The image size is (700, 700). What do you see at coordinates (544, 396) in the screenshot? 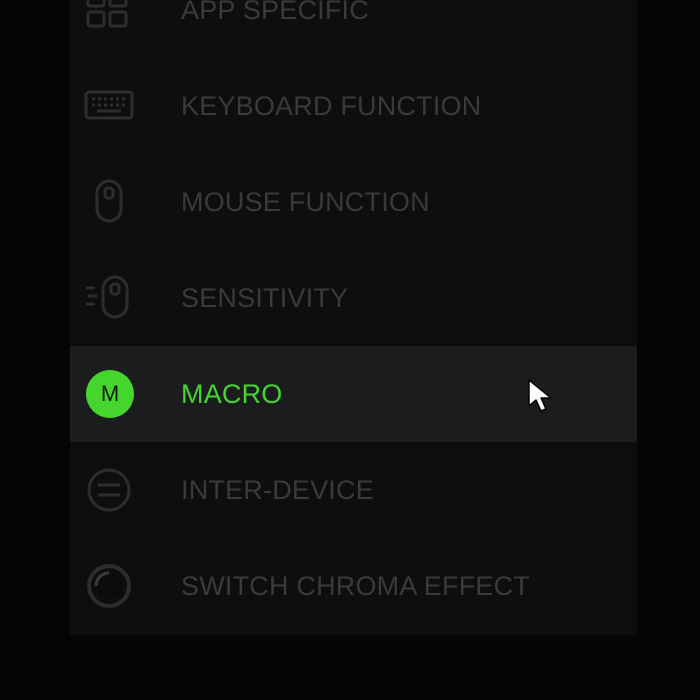
I see `mouse-pointer-icon` at bounding box center [544, 396].